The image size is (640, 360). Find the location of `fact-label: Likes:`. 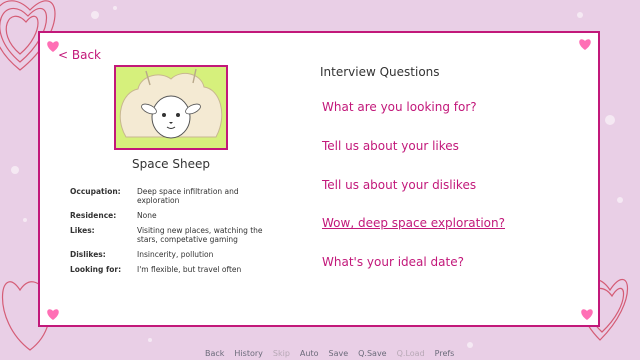

fact-label: Likes: is located at coordinates (82, 230).